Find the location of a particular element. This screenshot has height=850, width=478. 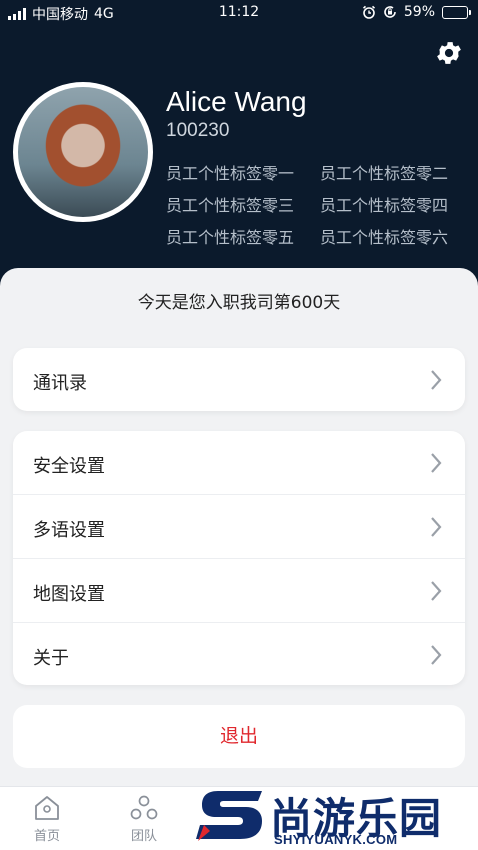

employee-id: 100230 is located at coordinates (198, 130).